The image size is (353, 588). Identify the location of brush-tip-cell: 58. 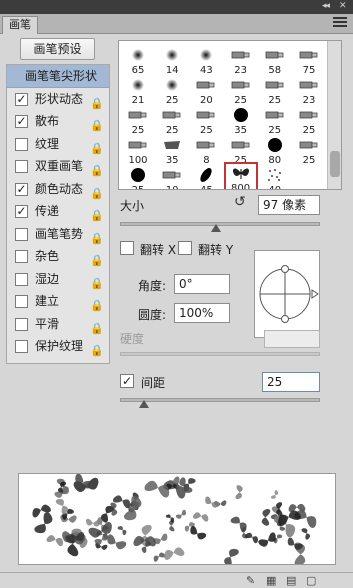
(275, 59).